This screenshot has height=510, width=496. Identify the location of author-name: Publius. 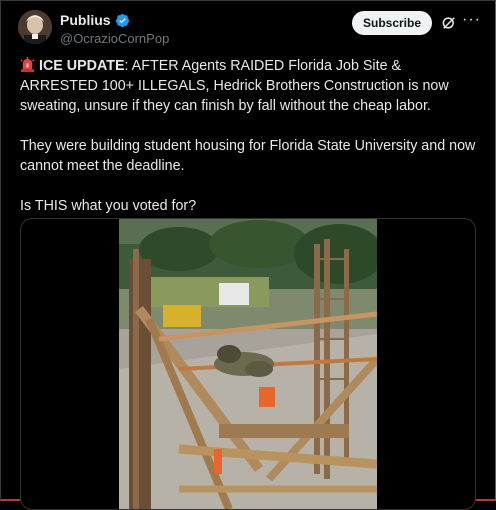
(85, 20).